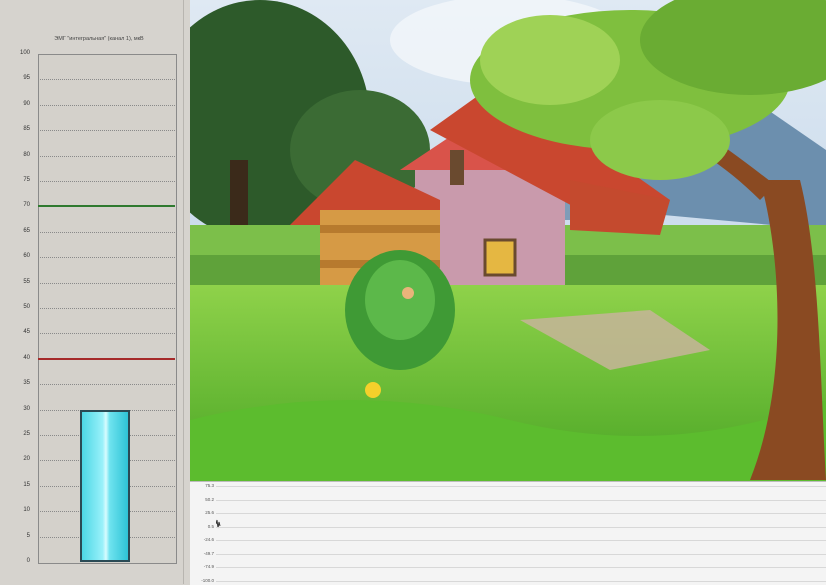 This screenshot has width=826, height=585. I want to click on gauge-tick-label: 100, so click(24, 53).